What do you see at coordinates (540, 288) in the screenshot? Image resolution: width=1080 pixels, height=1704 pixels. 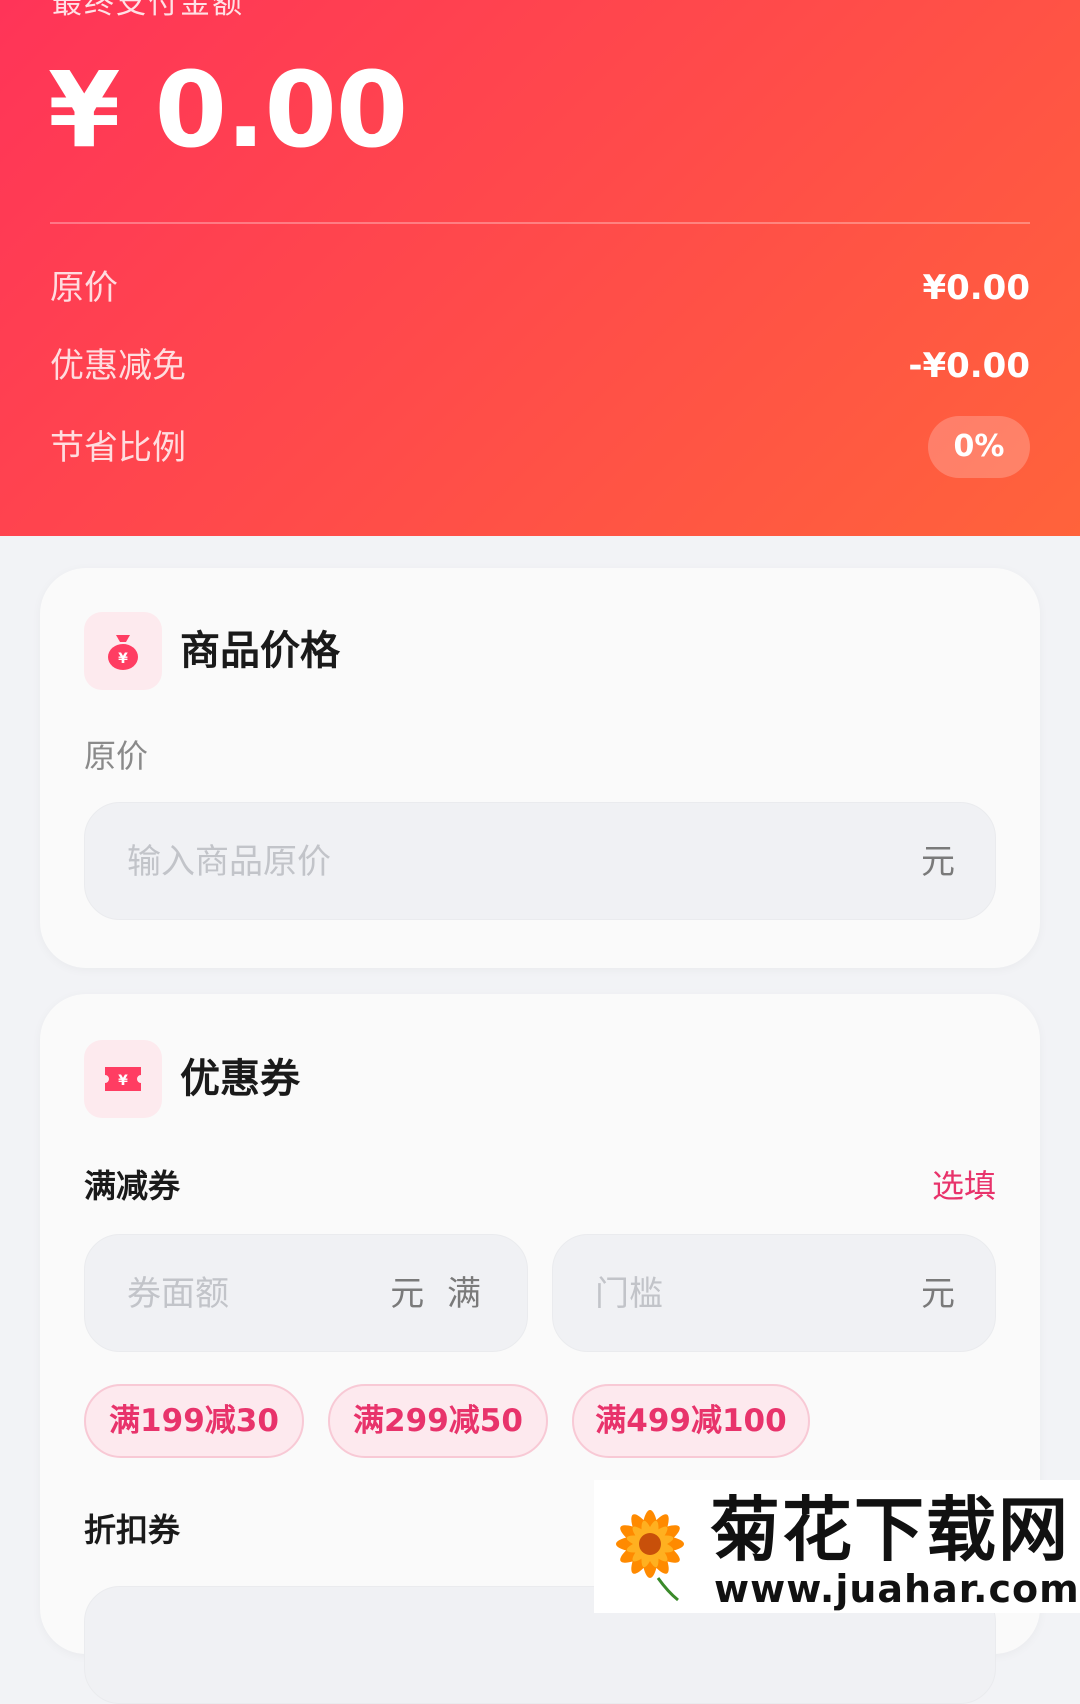 I see `original-price-row: 原价 ¥0.00` at bounding box center [540, 288].